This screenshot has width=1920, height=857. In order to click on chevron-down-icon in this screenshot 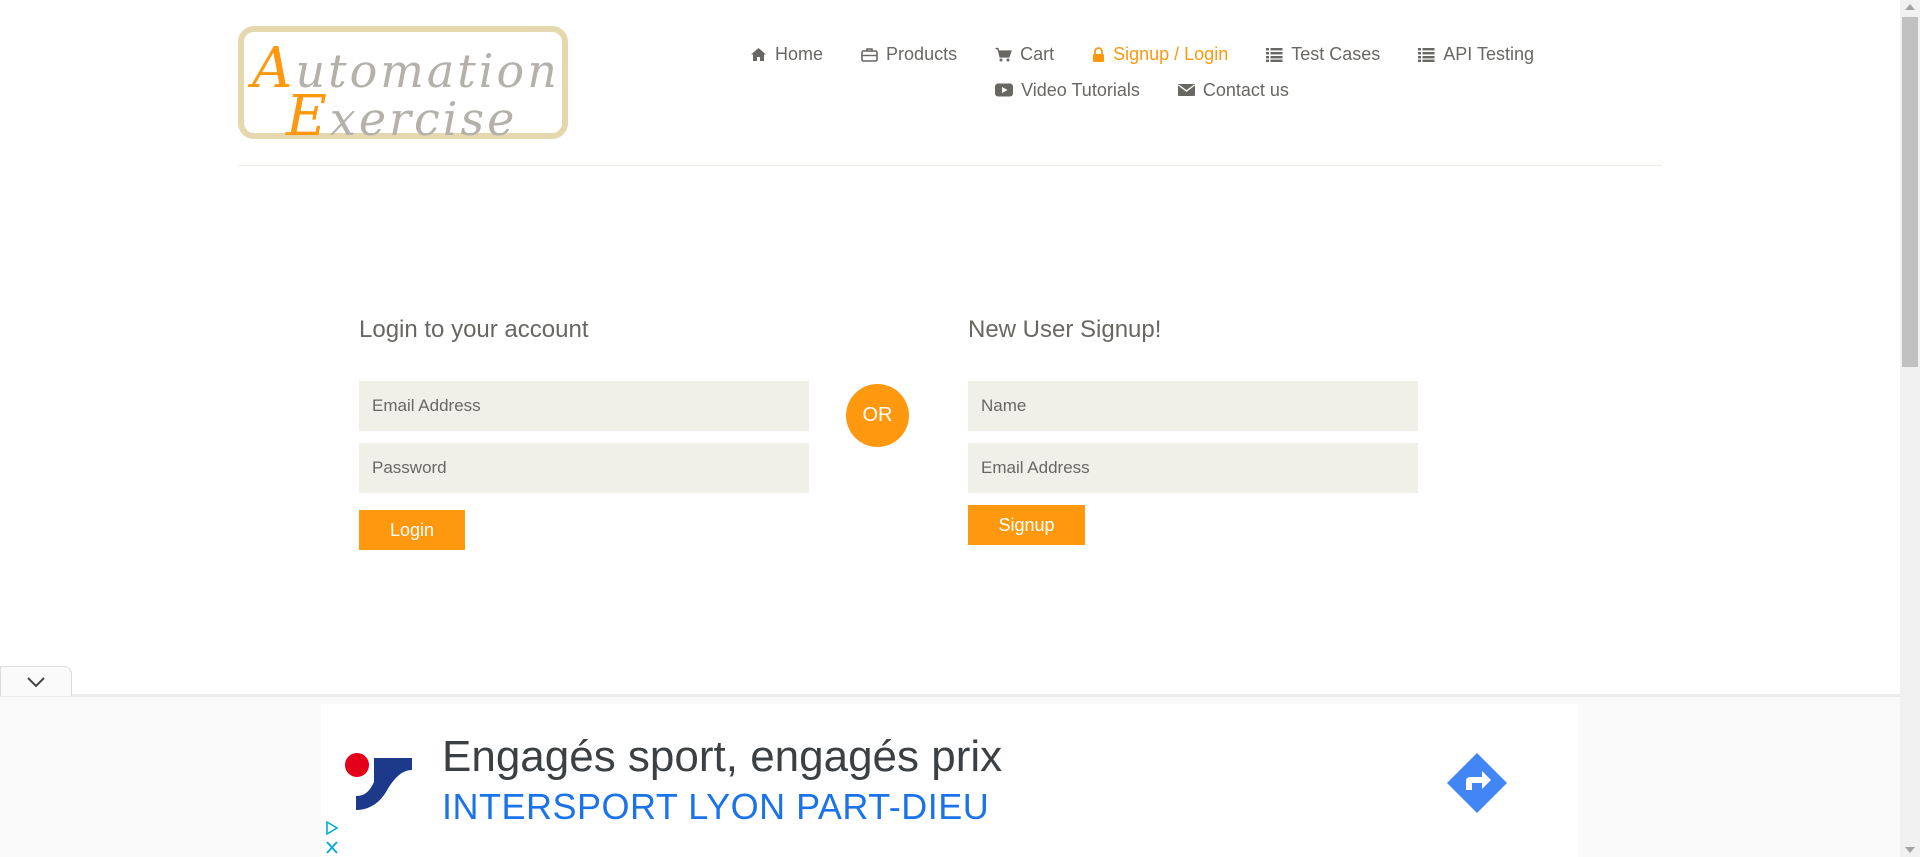, I will do `click(36, 681)`.